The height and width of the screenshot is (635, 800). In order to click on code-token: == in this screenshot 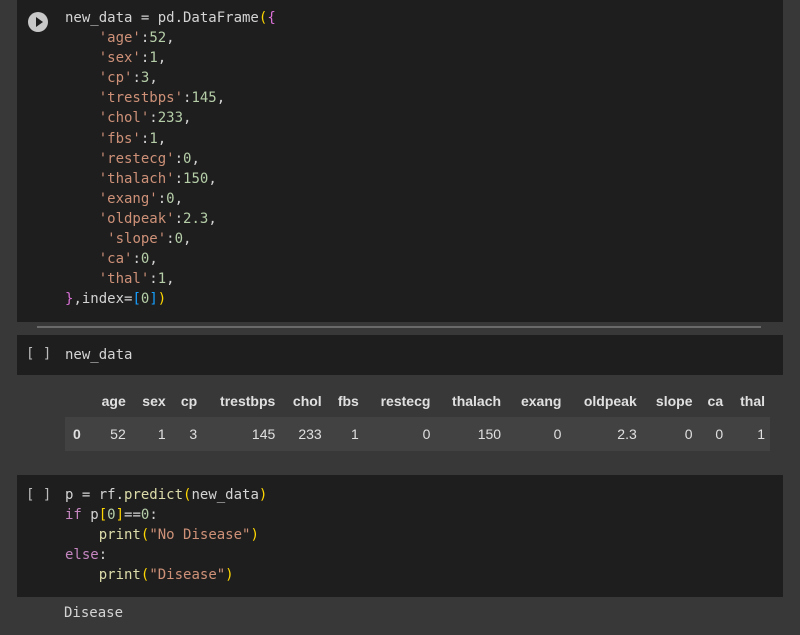, I will do `click(132, 515)`.